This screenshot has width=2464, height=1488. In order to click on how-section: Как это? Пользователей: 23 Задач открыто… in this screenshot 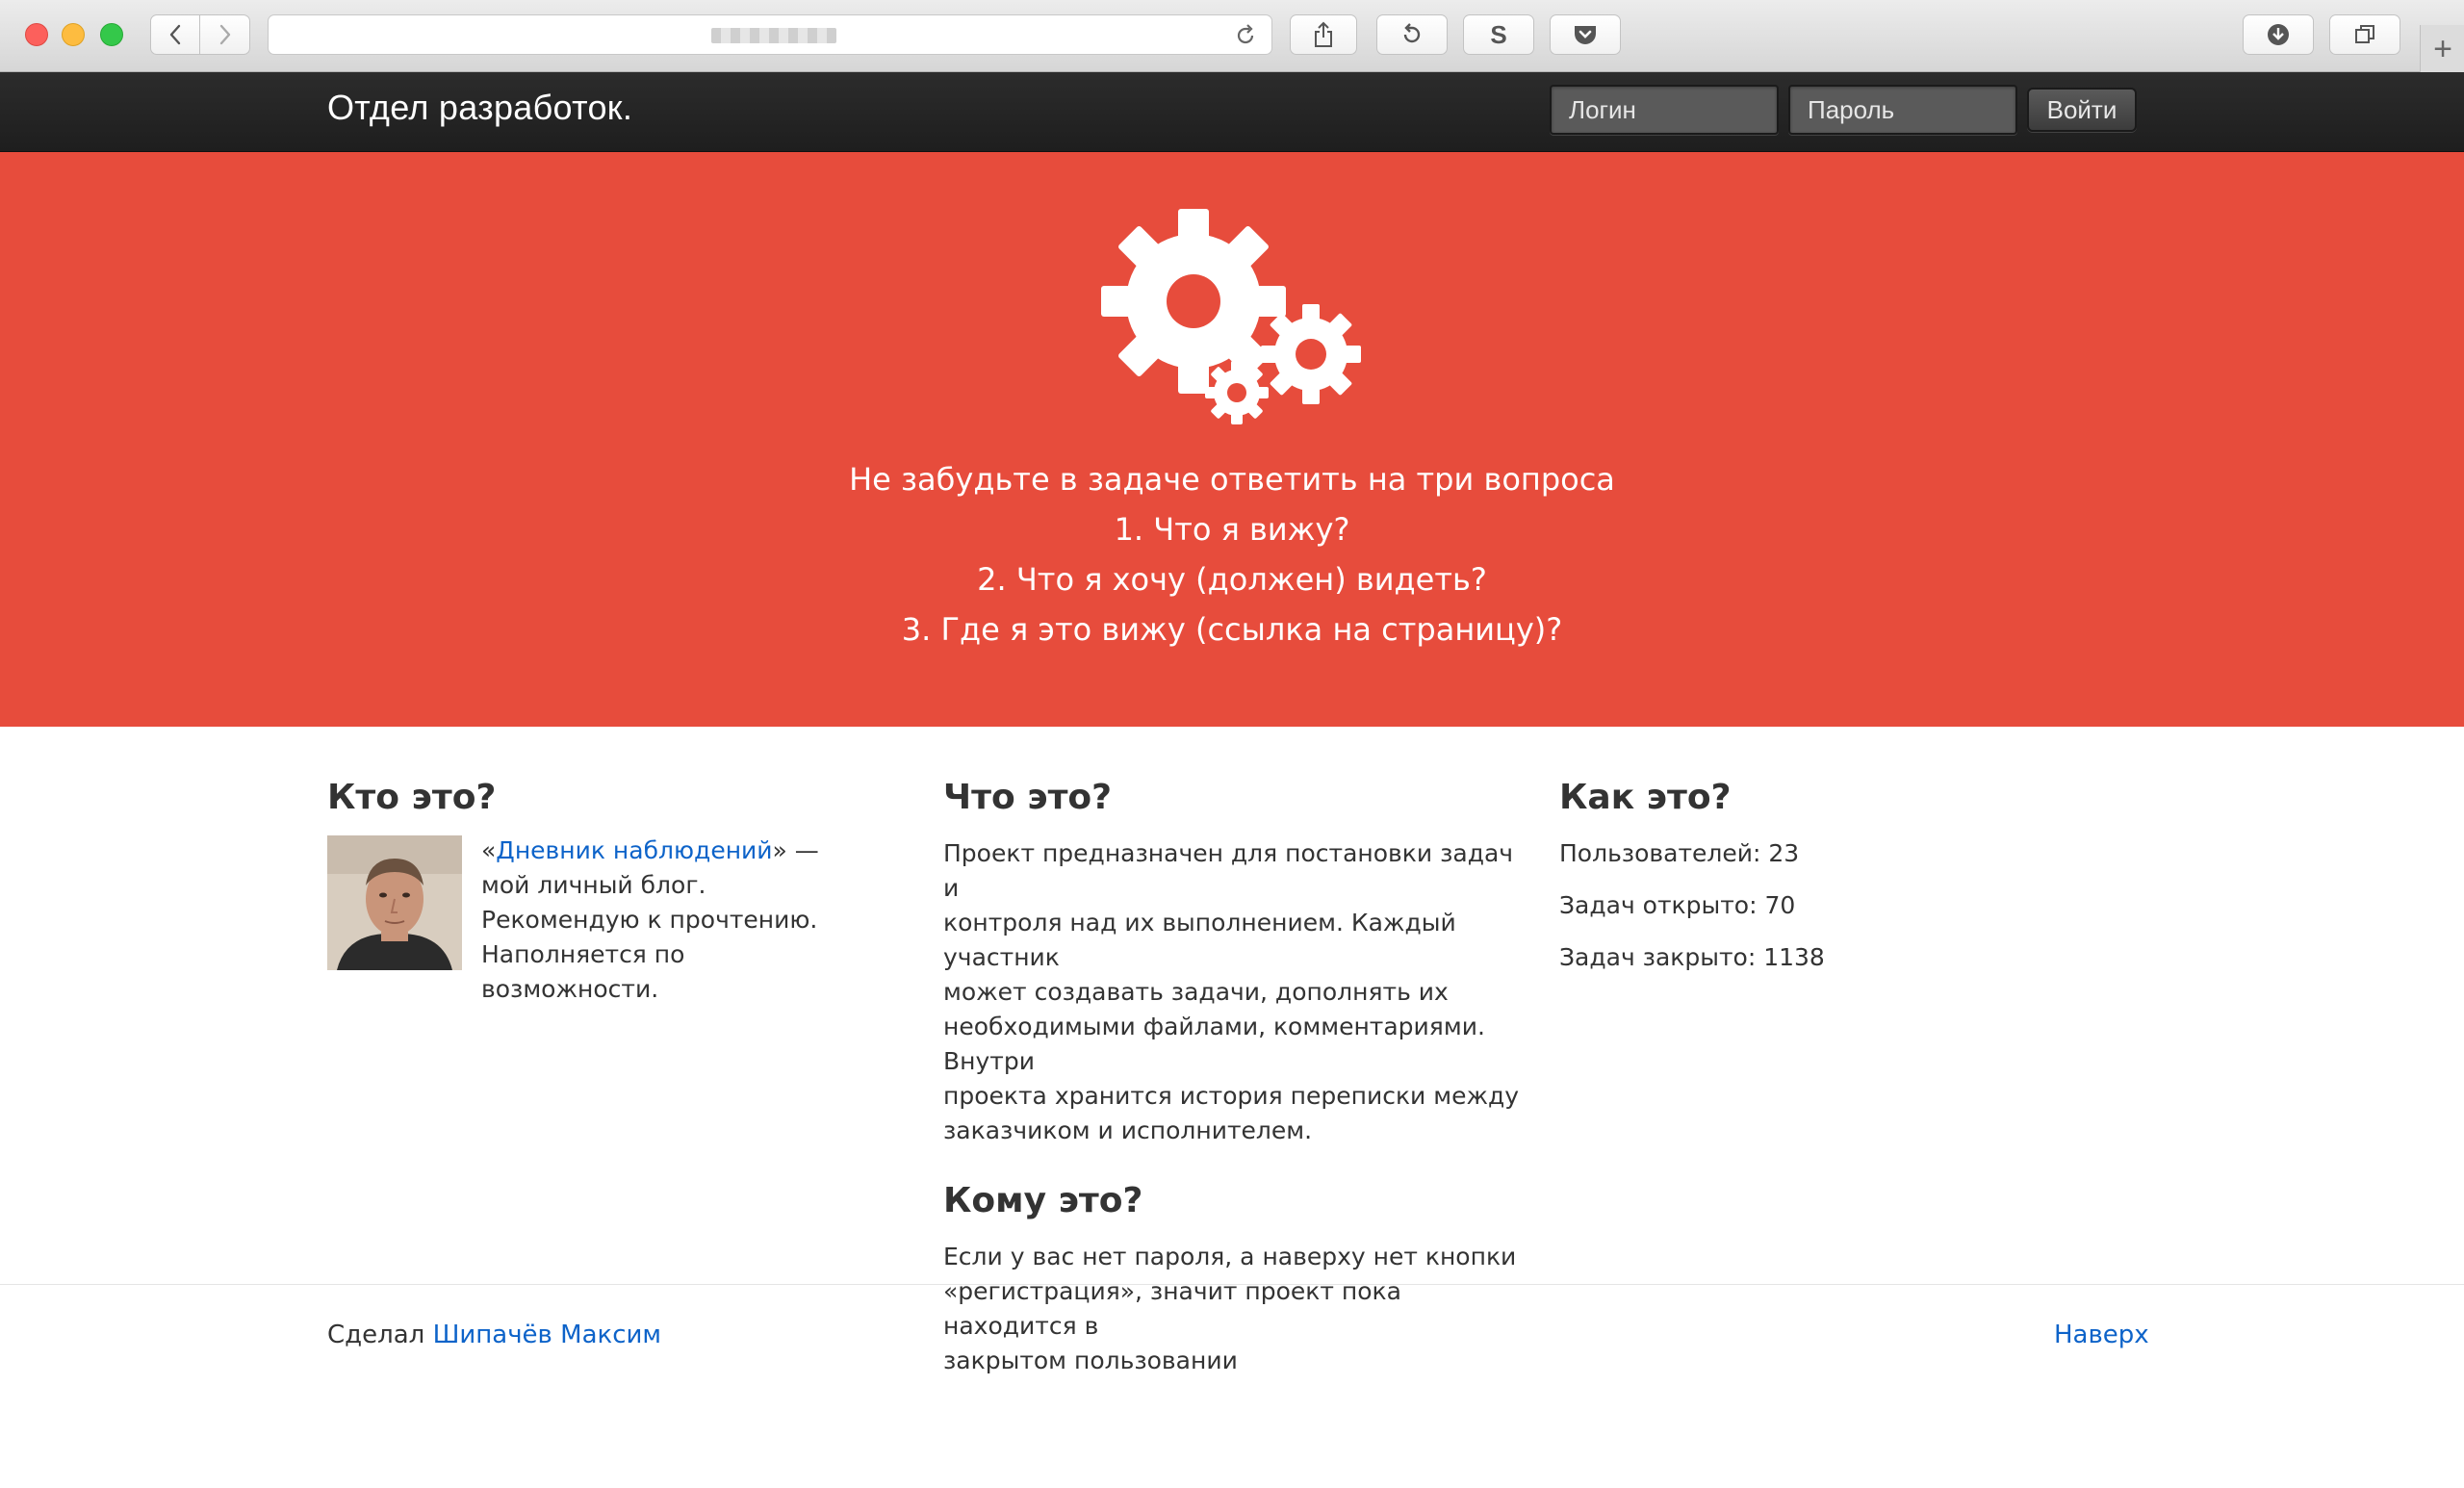, I will do `click(1828, 885)`.